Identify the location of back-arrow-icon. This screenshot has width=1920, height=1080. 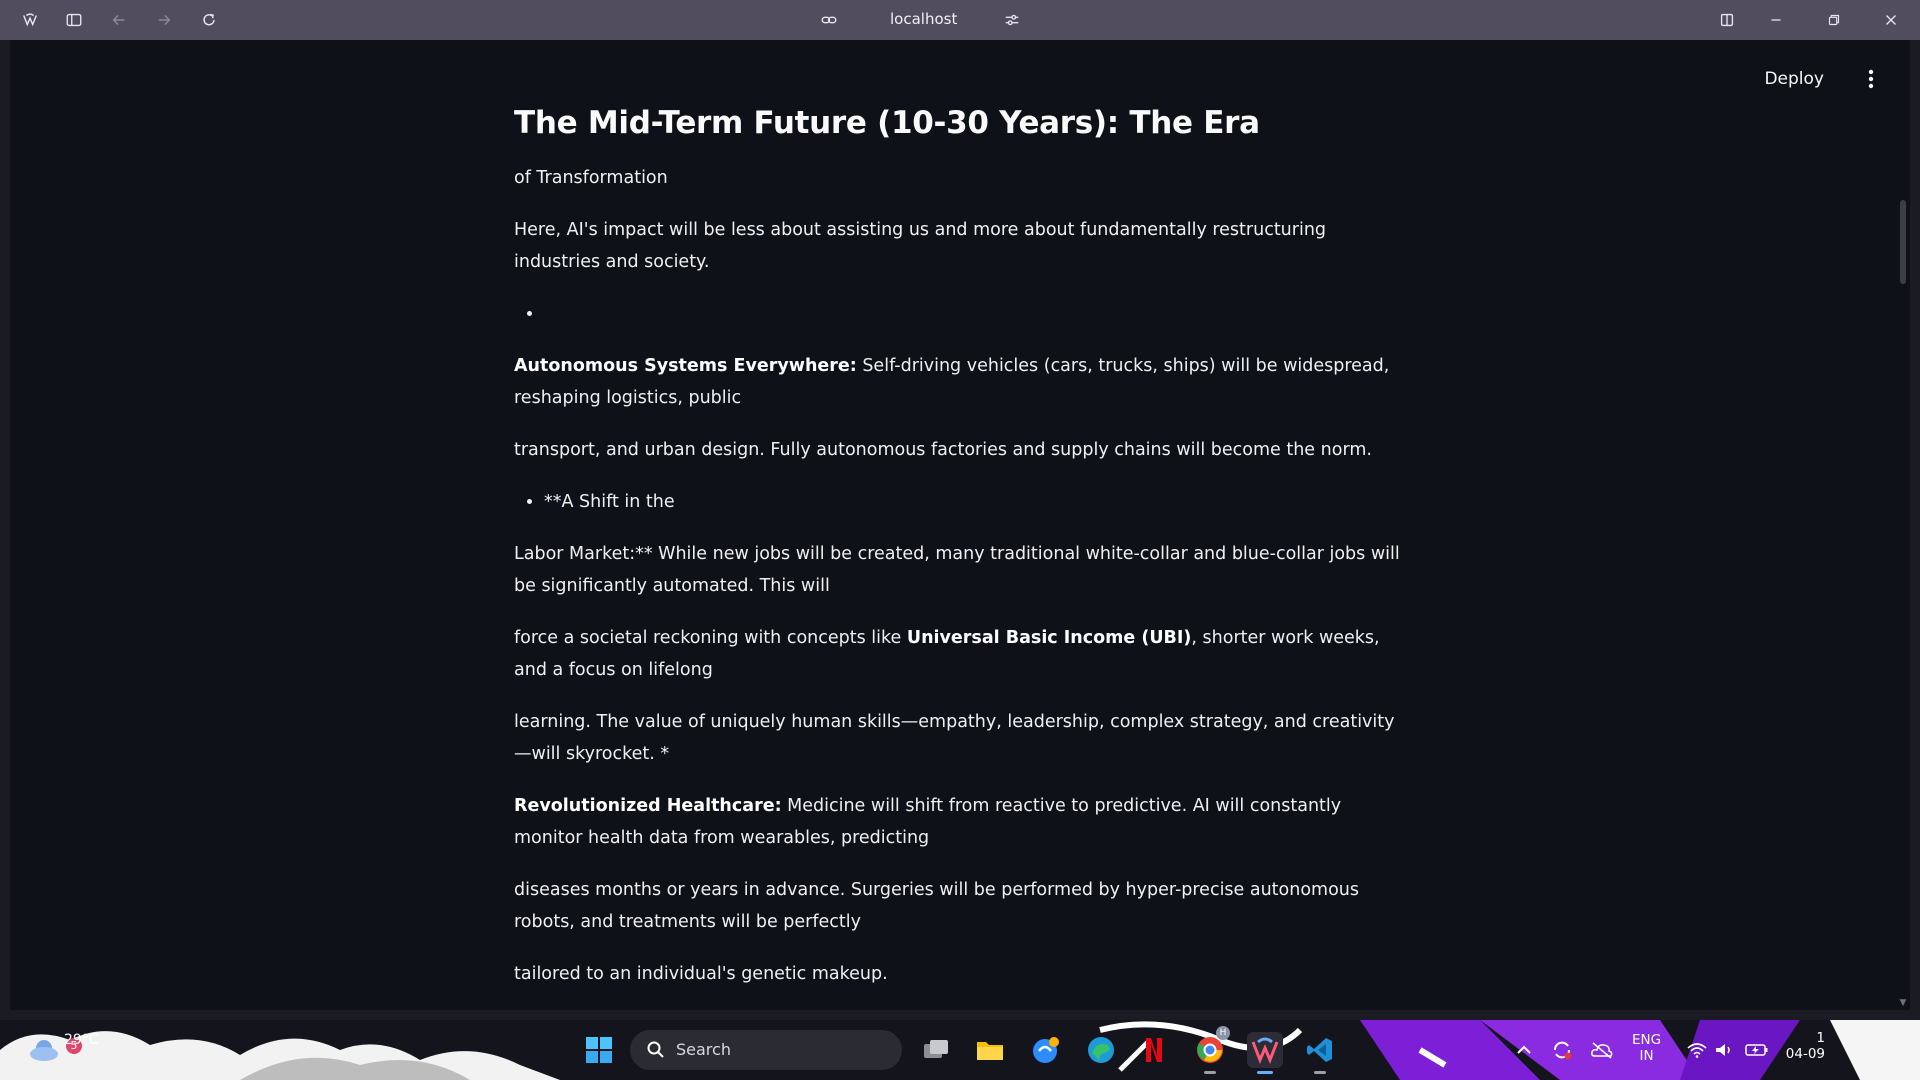
(119, 20).